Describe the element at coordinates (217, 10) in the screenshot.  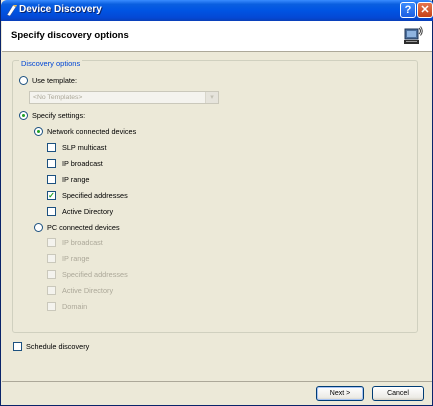
I see `title-bar: Device Discovery ? ✕` at that location.